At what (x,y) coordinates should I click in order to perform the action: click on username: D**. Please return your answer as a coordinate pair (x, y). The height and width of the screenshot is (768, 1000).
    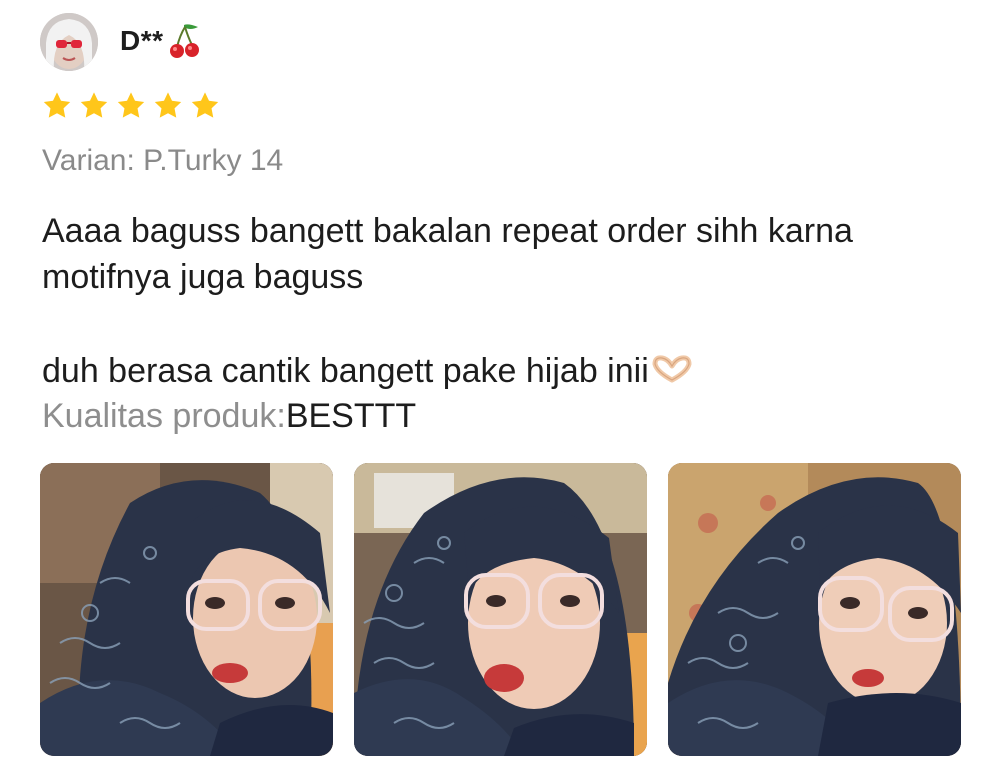
    Looking at the image, I should click on (142, 41).